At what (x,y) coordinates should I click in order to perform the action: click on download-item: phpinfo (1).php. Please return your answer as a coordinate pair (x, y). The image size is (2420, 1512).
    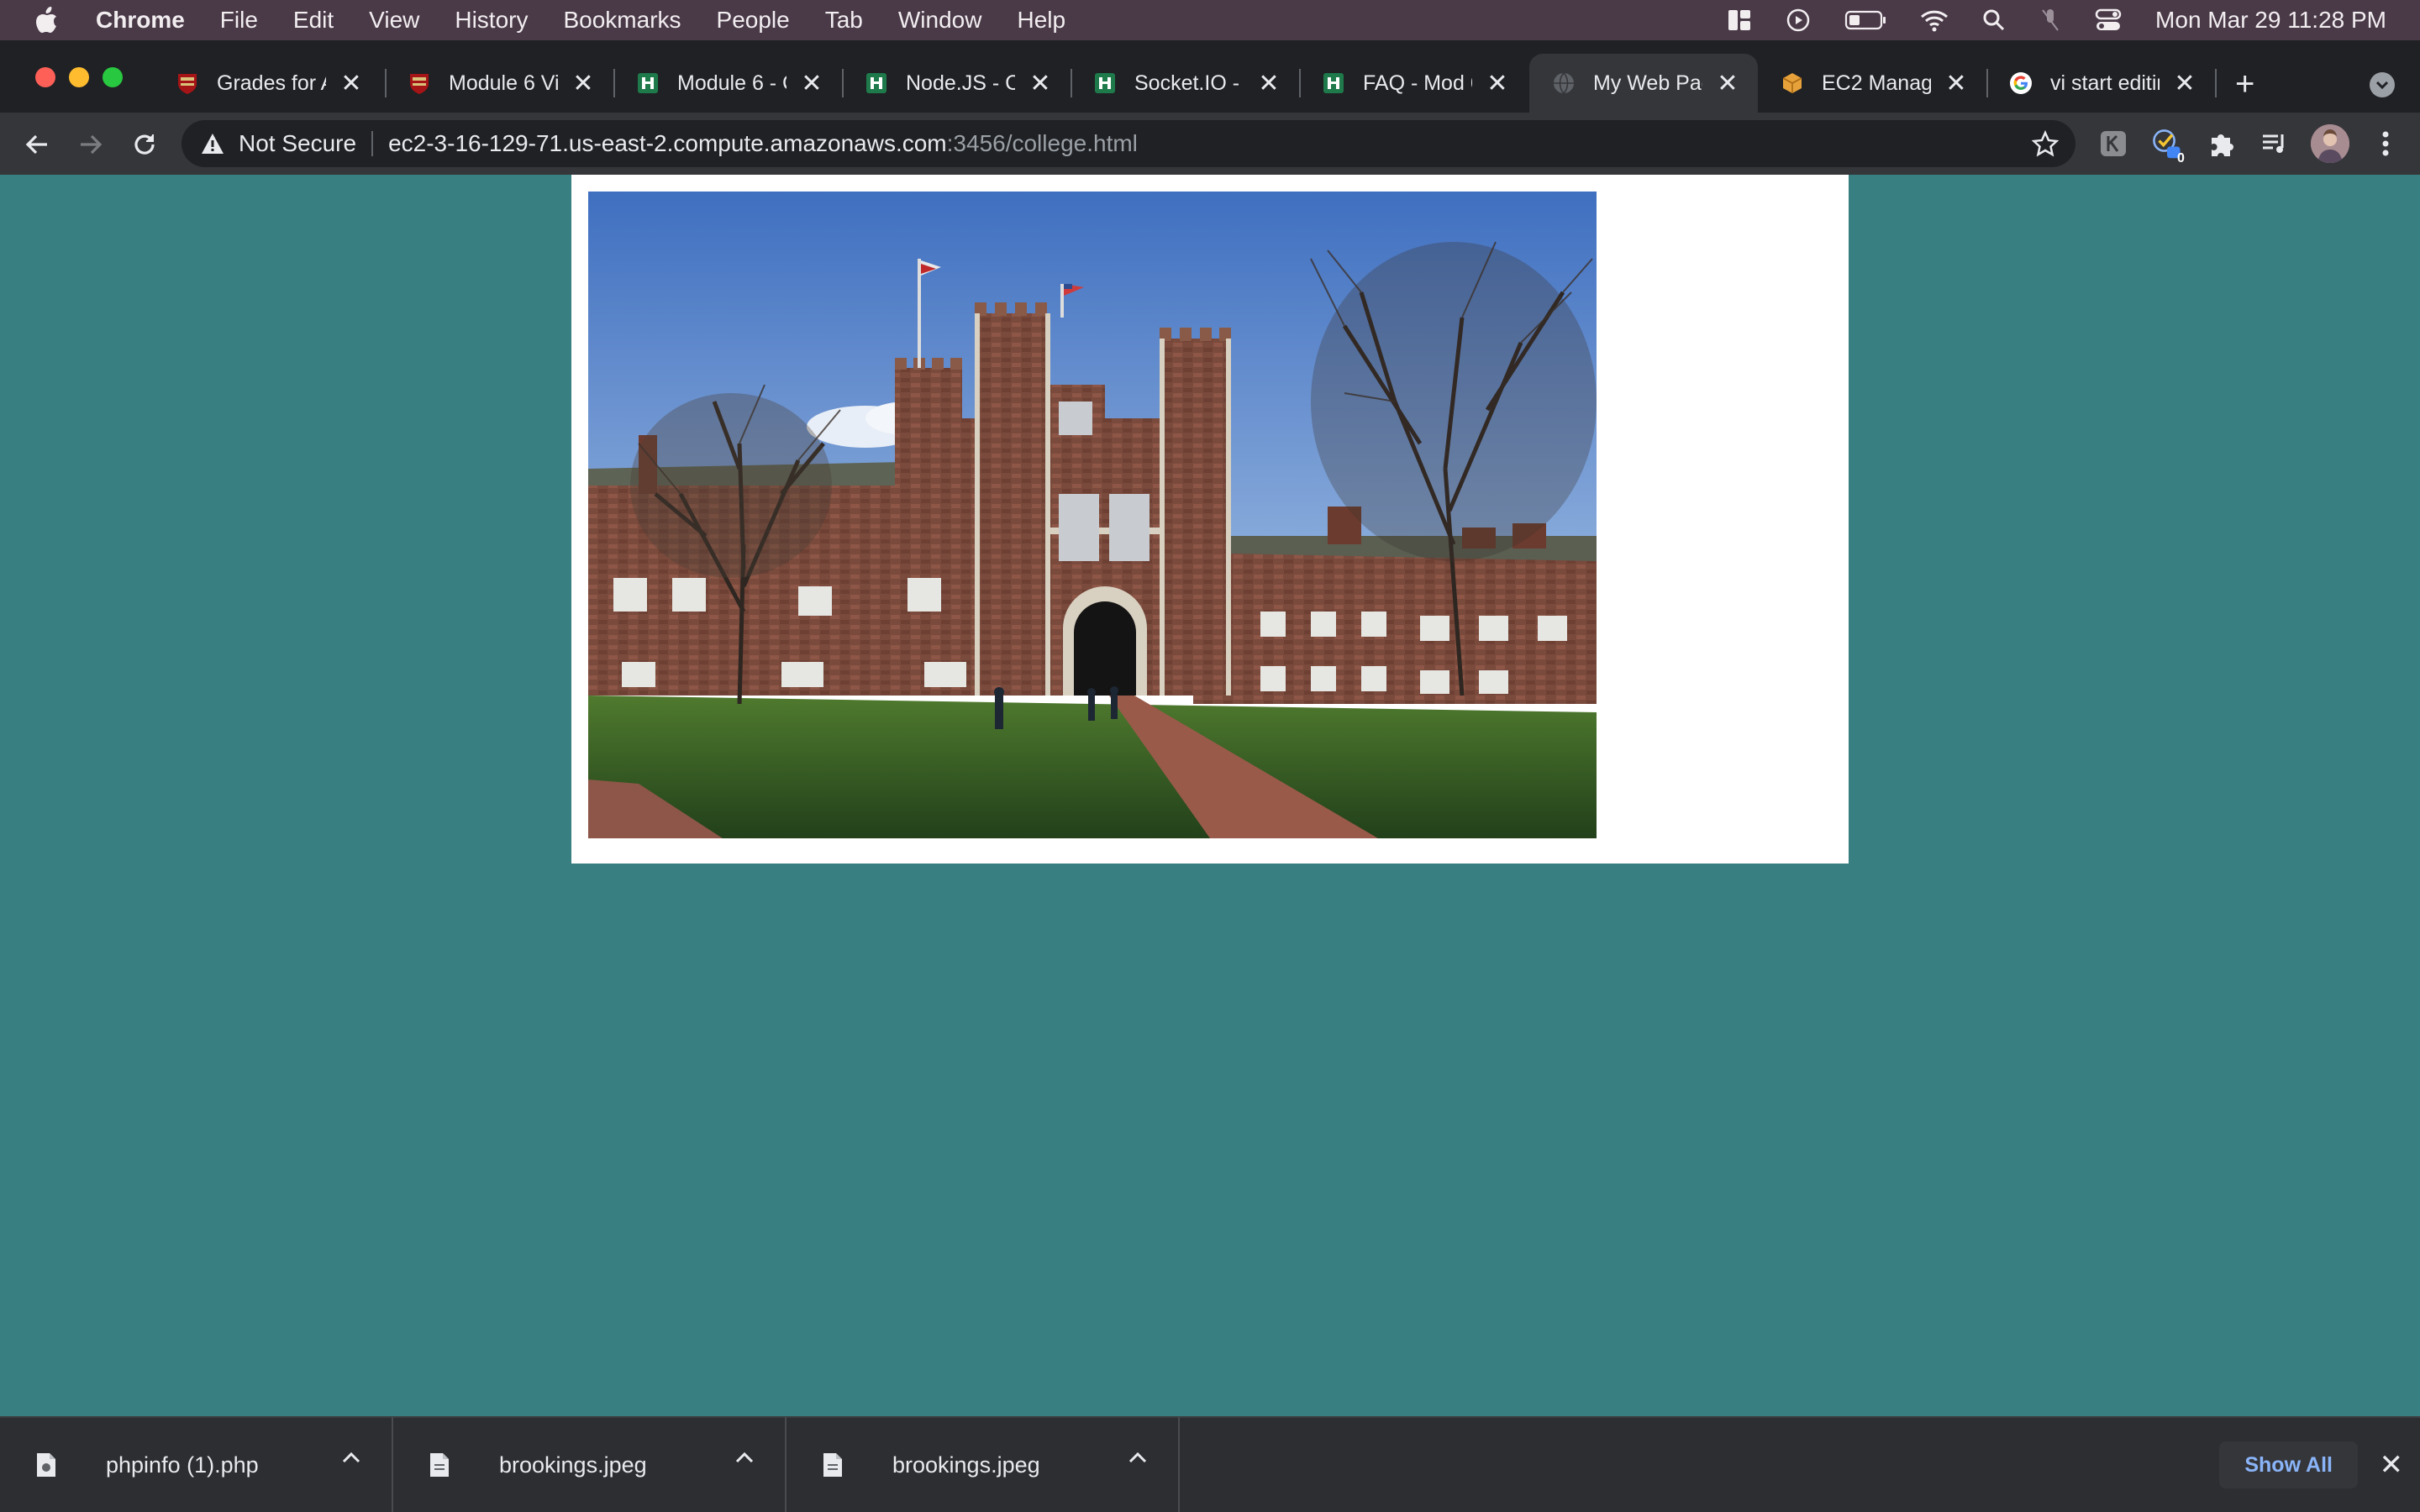
    Looking at the image, I should click on (196, 1464).